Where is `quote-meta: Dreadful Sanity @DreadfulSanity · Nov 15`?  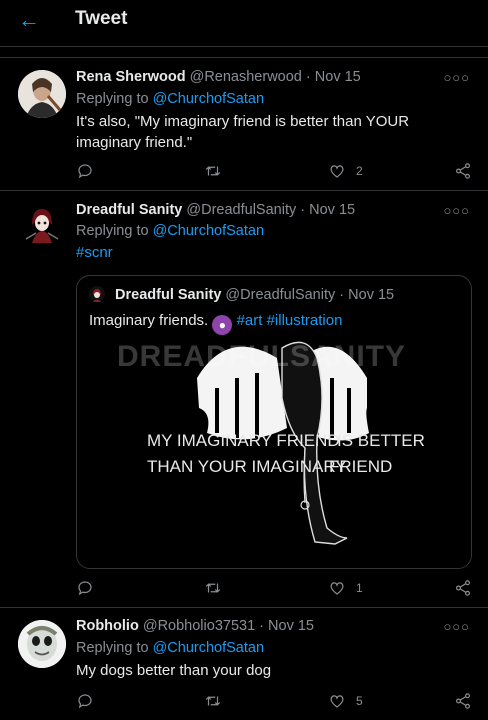 quote-meta: Dreadful Sanity @DreadfulSanity · Nov 15 is located at coordinates (241, 294).